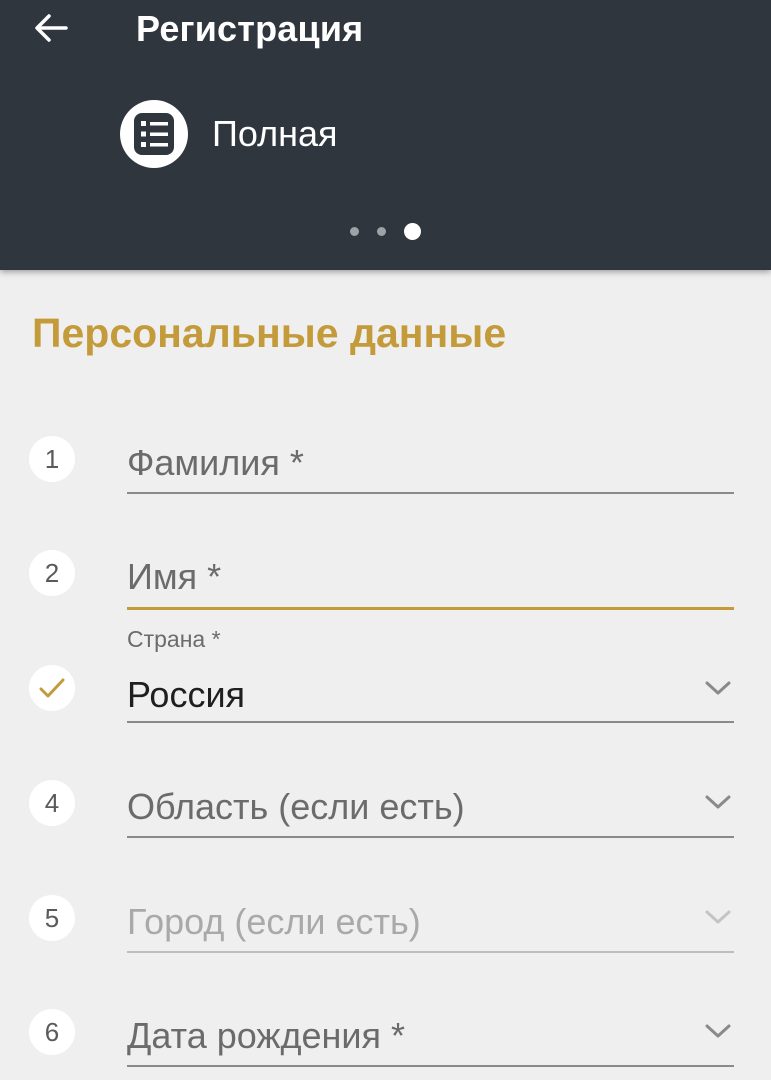  What do you see at coordinates (215, 462) in the screenshot?
I see `surname-placeholder: Фамилия *` at bounding box center [215, 462].